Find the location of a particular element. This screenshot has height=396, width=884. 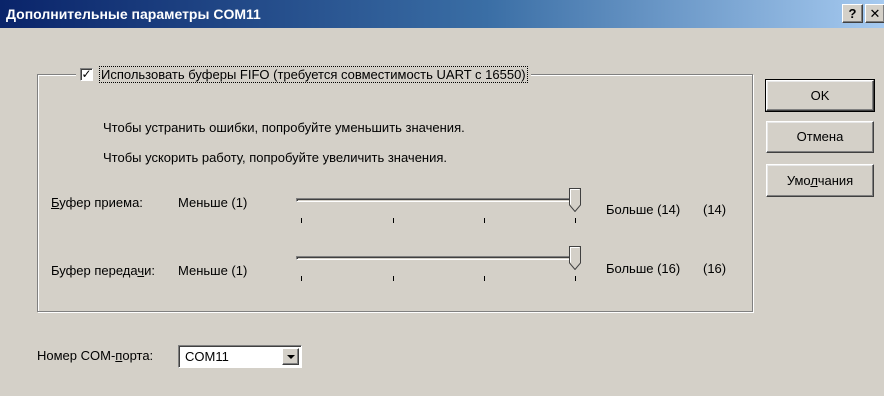

cancel-button: Отмена is located at coordinates (820, 137).